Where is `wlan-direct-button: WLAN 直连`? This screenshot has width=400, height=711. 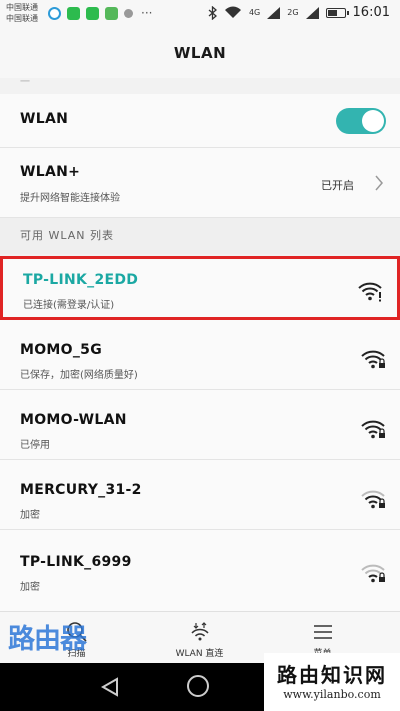
wlan-direct-button: WLAN 直连 is located at coordinates (199, 638).